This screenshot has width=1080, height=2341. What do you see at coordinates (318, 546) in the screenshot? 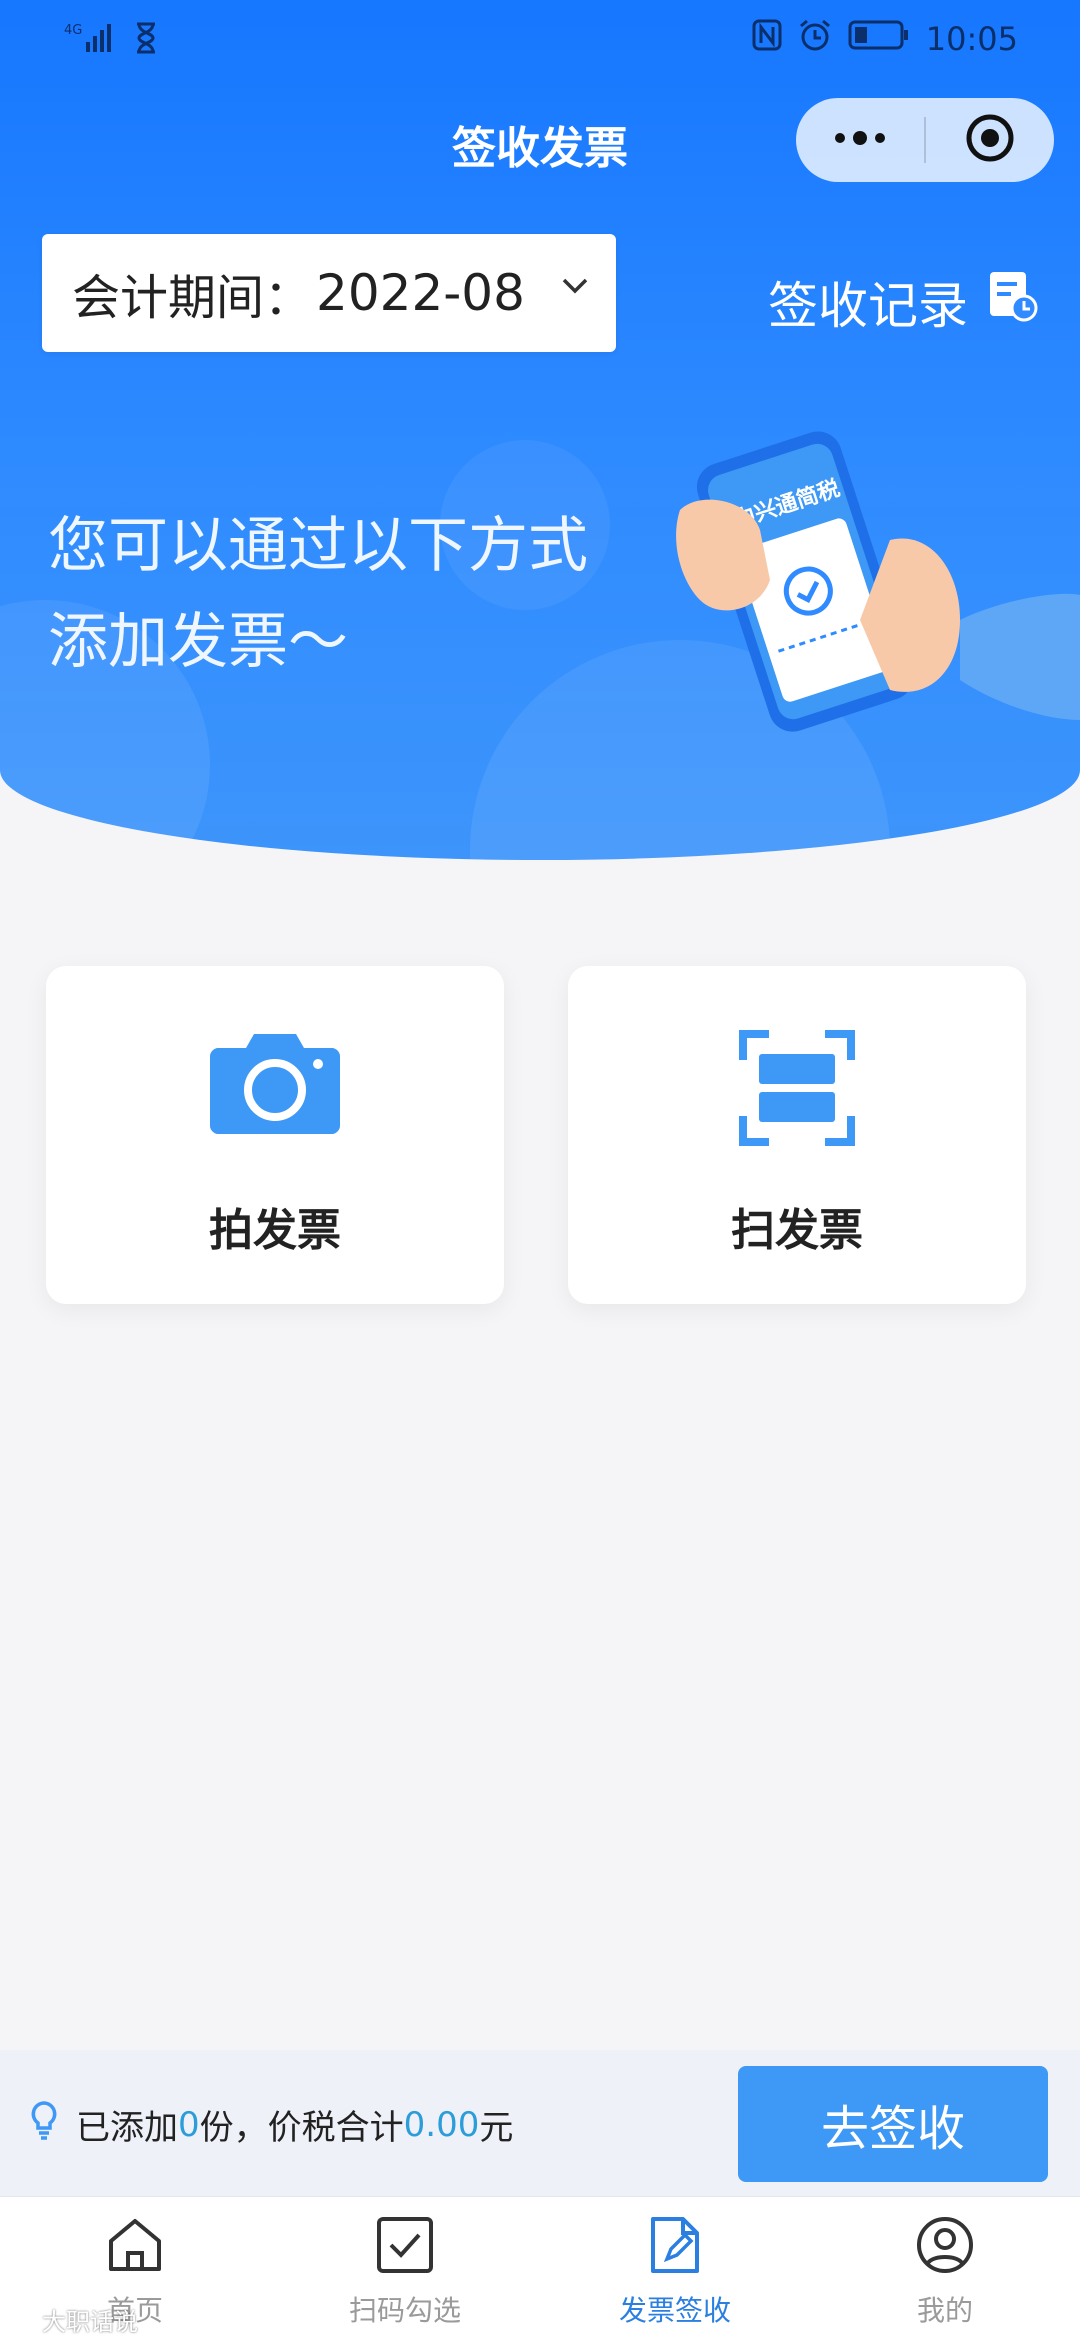
I see `slogan-line-1: 您可以通过以下方式` at bounding box center [318, 546].